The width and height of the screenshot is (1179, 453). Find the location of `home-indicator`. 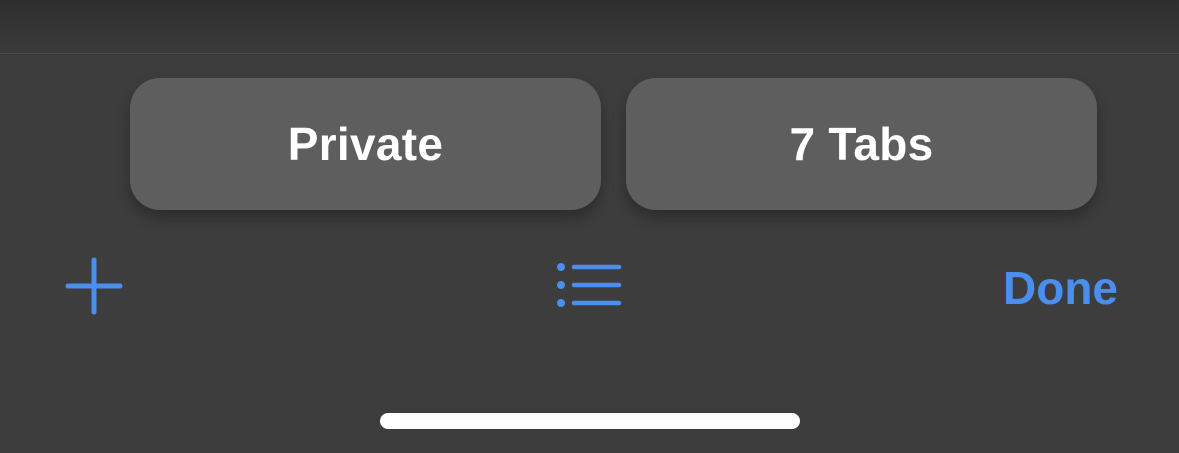

home-indicator is located at coordinates (590, 421).